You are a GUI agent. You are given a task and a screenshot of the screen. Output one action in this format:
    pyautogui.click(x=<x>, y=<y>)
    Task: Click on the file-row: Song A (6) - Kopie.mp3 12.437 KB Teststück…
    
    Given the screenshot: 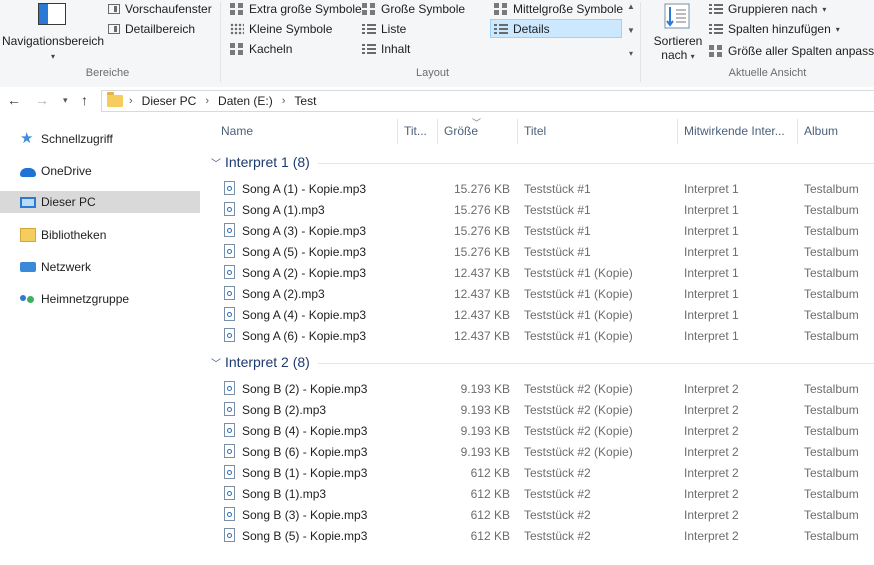 What is the action you would take?
    pyautogui.click(x=537, y=335)
    